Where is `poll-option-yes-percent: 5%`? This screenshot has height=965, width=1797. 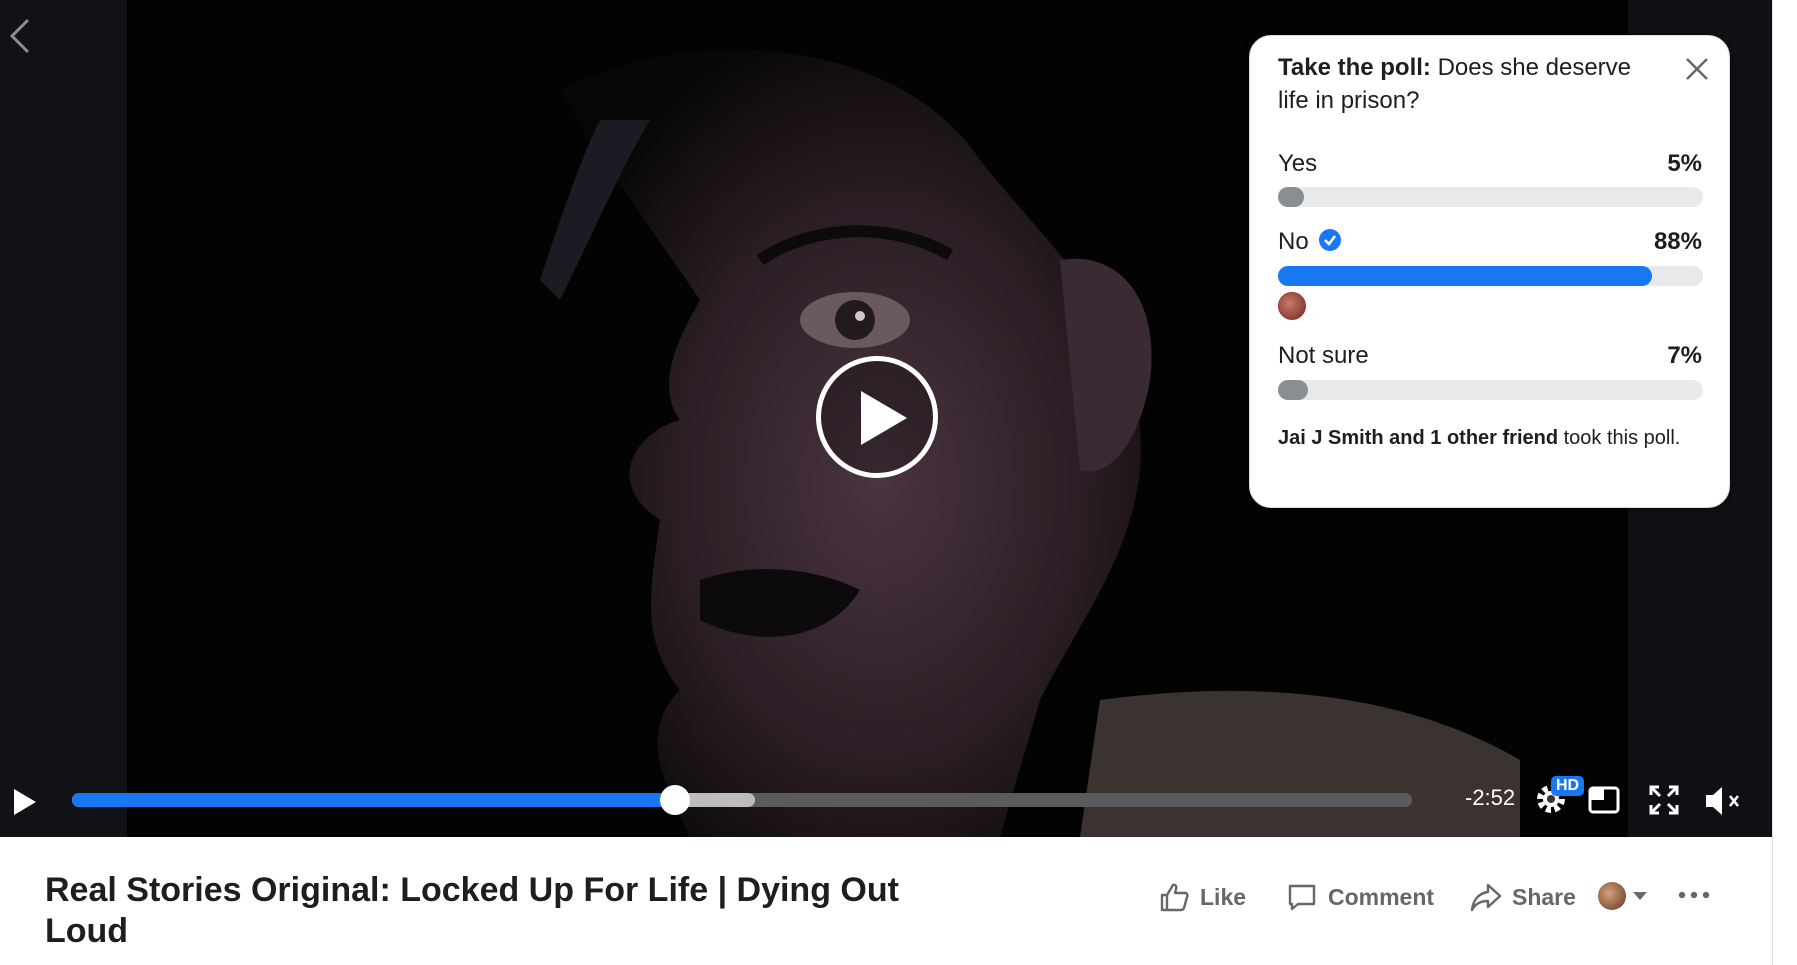
poll-option-yes-percent: 5% is located at coordinates (1684, 163).